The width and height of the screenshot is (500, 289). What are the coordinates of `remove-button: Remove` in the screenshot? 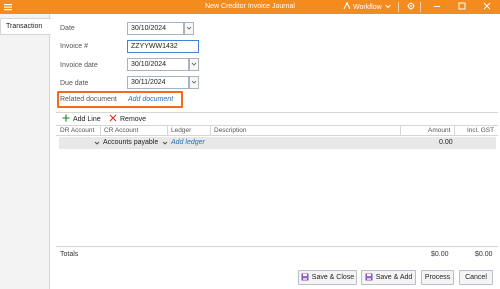 It's located at (127, 119).